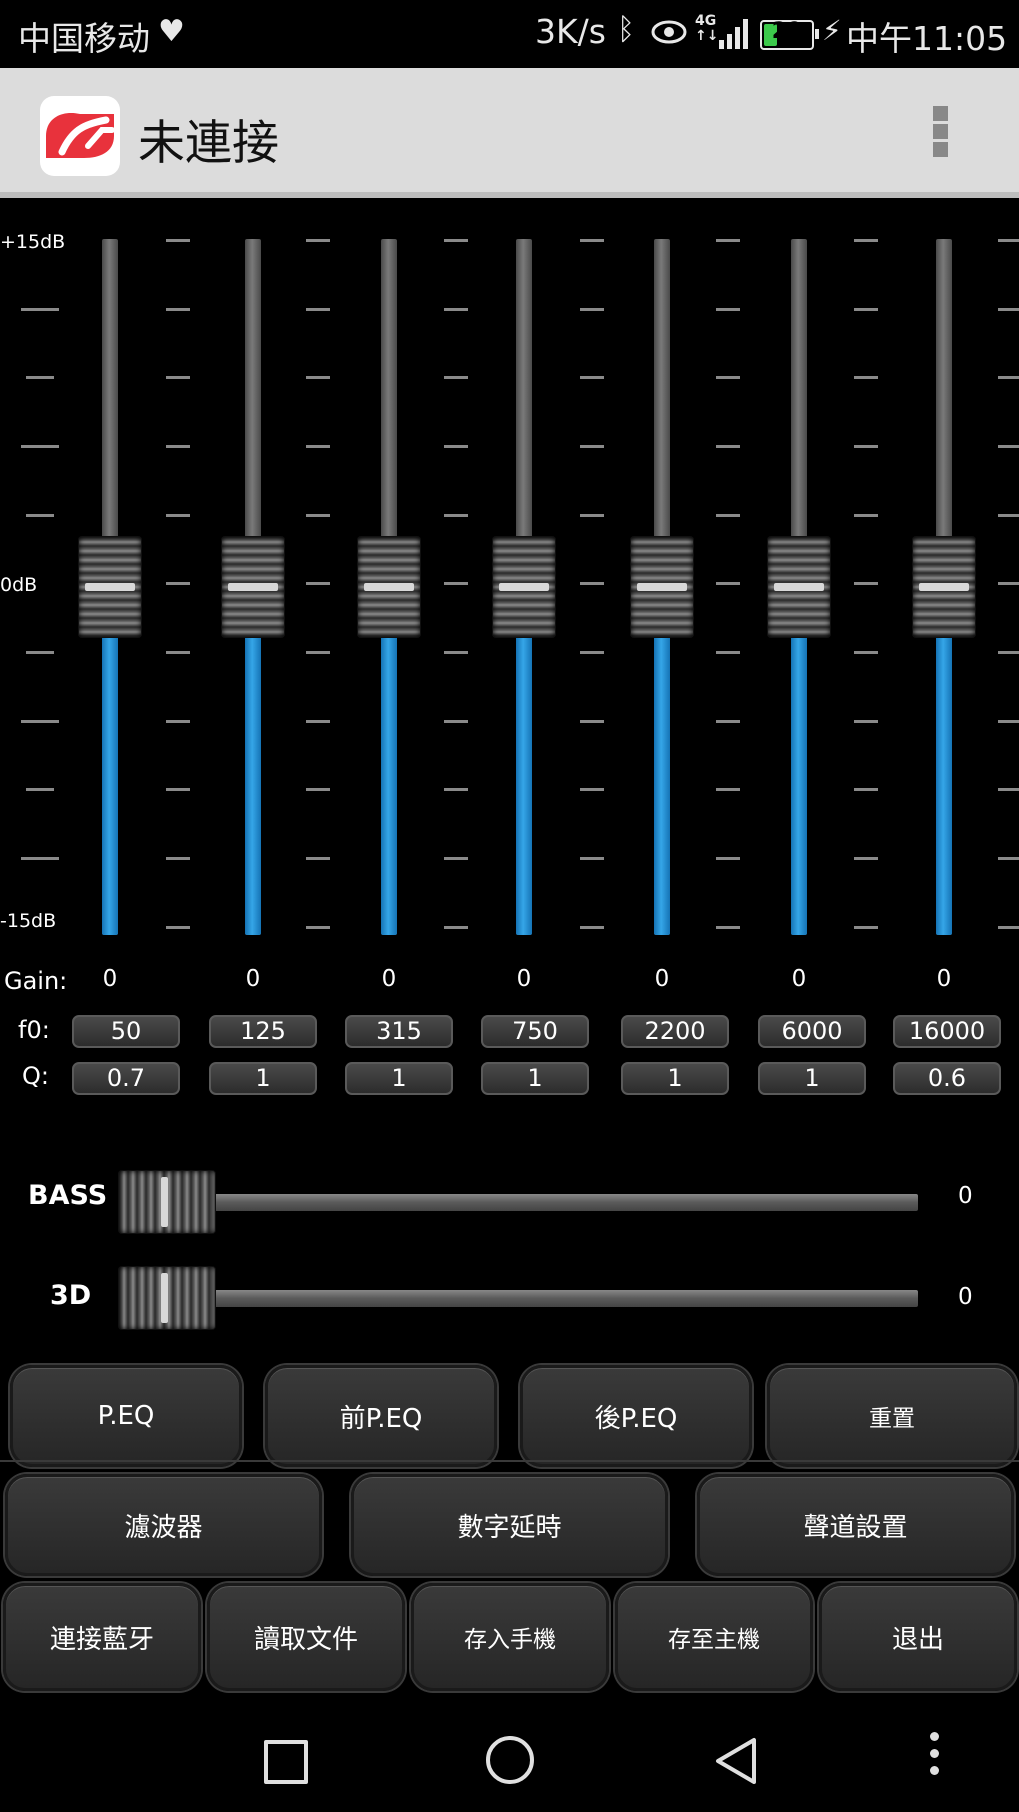 The image size is (1019, 1812). Describe the element at coordinates (559, 1202) in the screenshot. I see `bass-slider-track` at that location.